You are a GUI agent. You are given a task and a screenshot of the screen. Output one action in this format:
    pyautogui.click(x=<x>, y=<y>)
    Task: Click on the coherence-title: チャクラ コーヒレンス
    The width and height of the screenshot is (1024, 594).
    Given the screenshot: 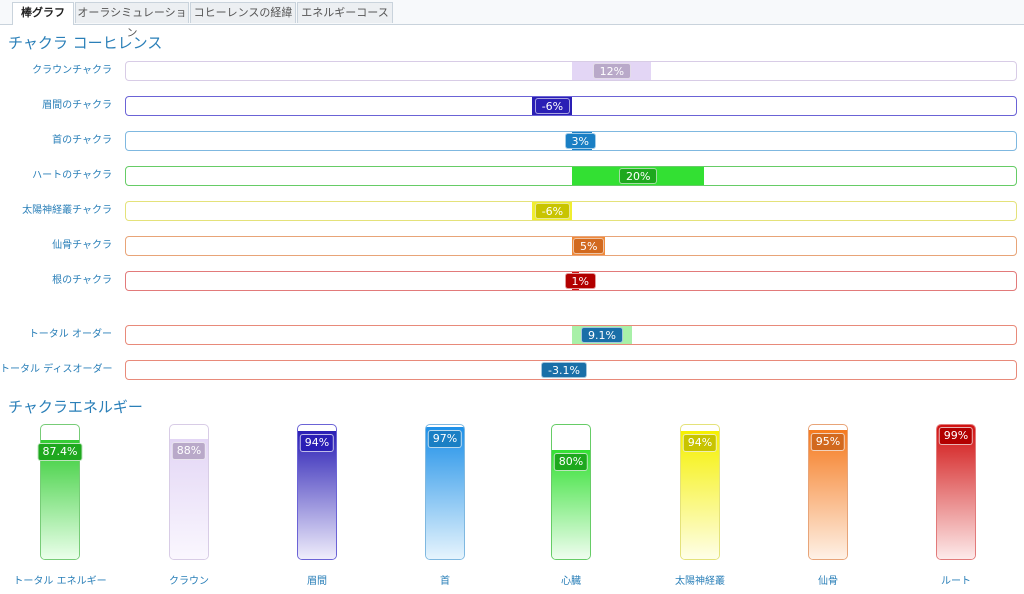 What is the action you would take?
    pyautogui.click(x=85, y=43)
    